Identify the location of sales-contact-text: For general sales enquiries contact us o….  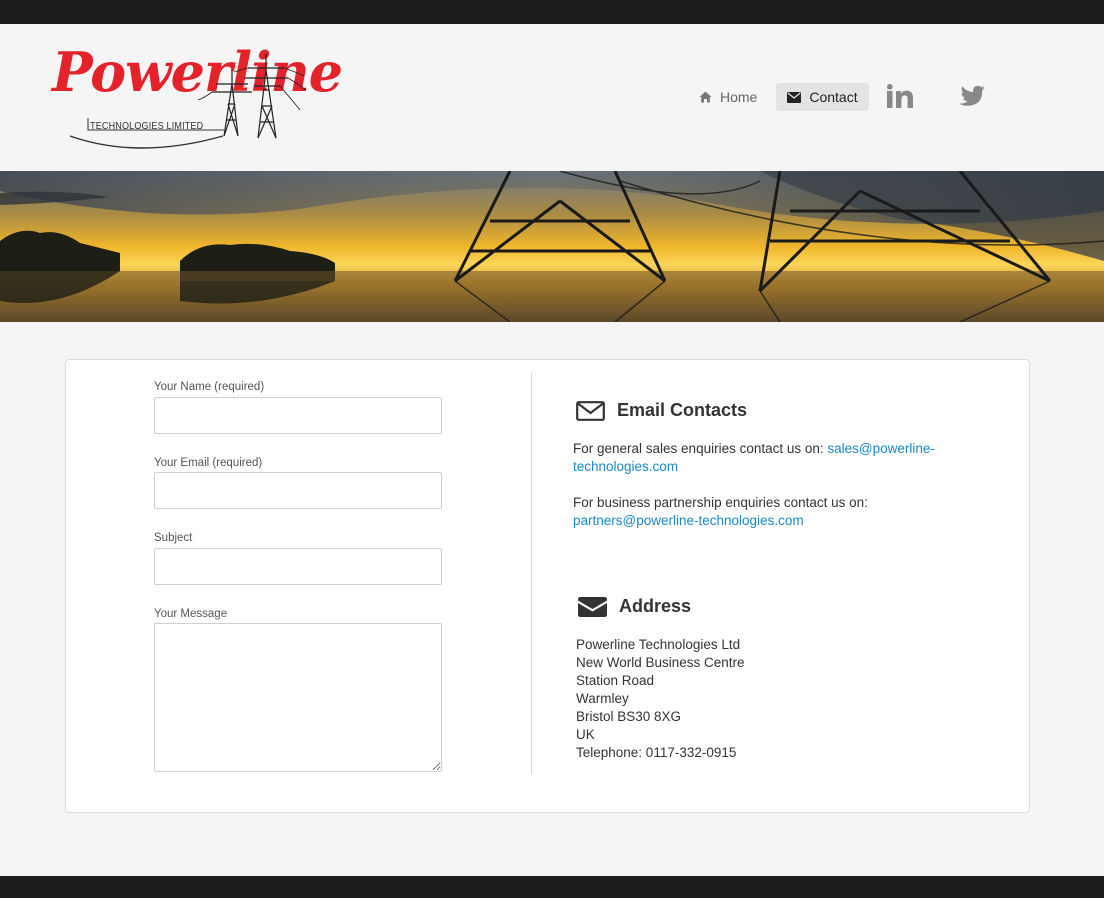
(763, 458).